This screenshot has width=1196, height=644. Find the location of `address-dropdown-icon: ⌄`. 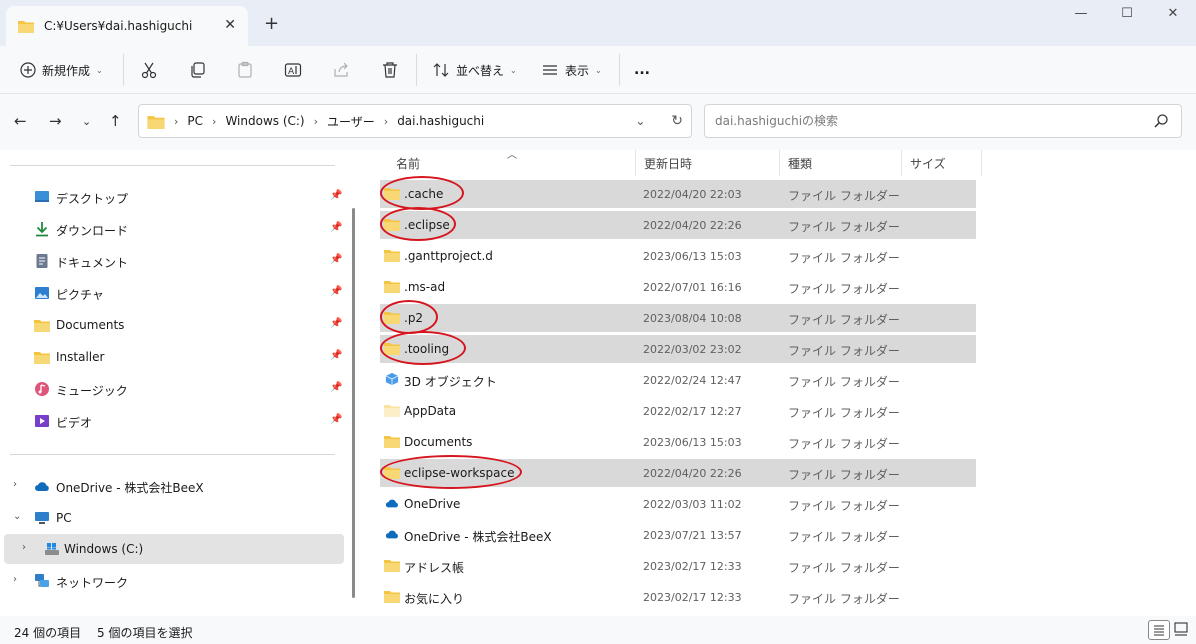

address-dropdown-icon: ⌄ is located at coordinates (640, 121).